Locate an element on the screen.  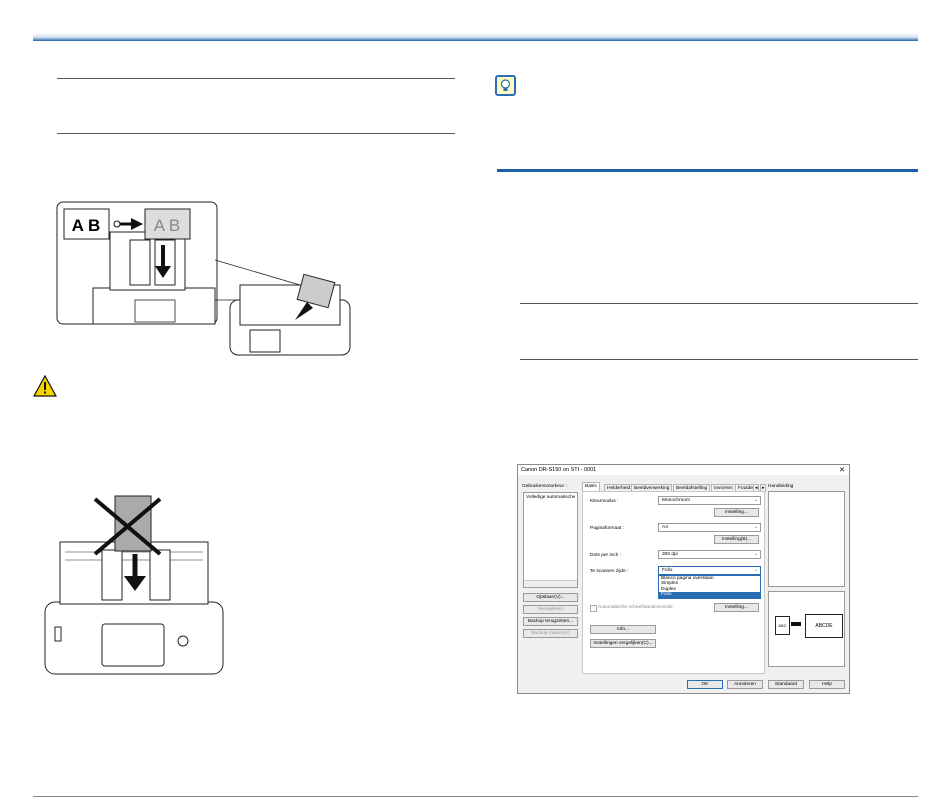
profile-item: Volledige automatische is located at coordinates (550, 497).